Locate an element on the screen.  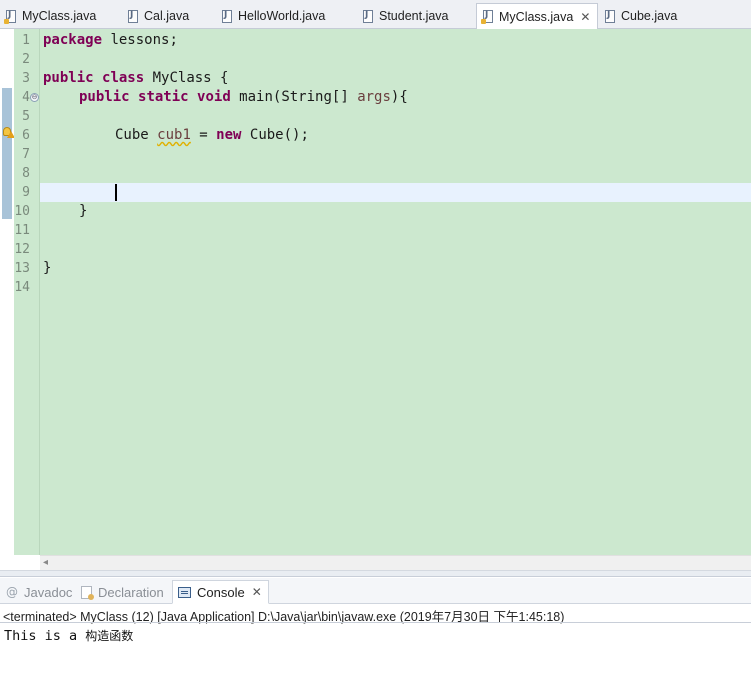
line-number-gutter: 1 2 3 4 5 6 7 8 9 10 11 12 13 14 is located at coordinates (27, 292).